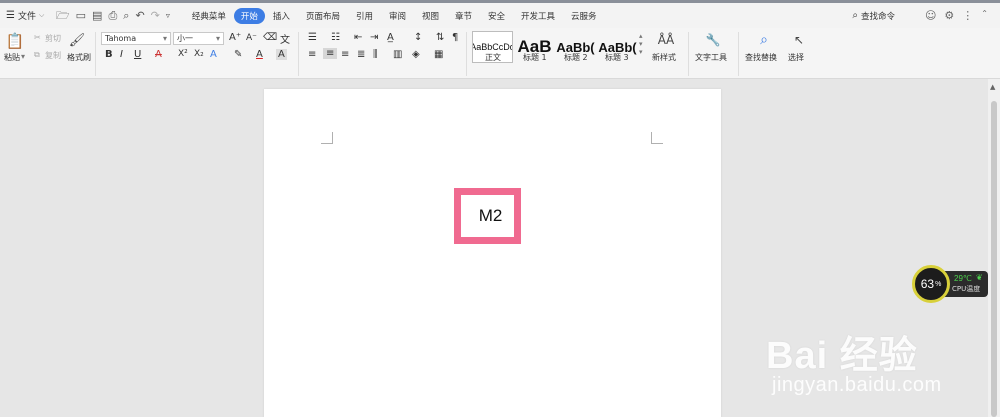  What do you see at coordinates (397, 54) in the screenshot?
I see `columns-icon: ▥` at bounding box center [397, 54].